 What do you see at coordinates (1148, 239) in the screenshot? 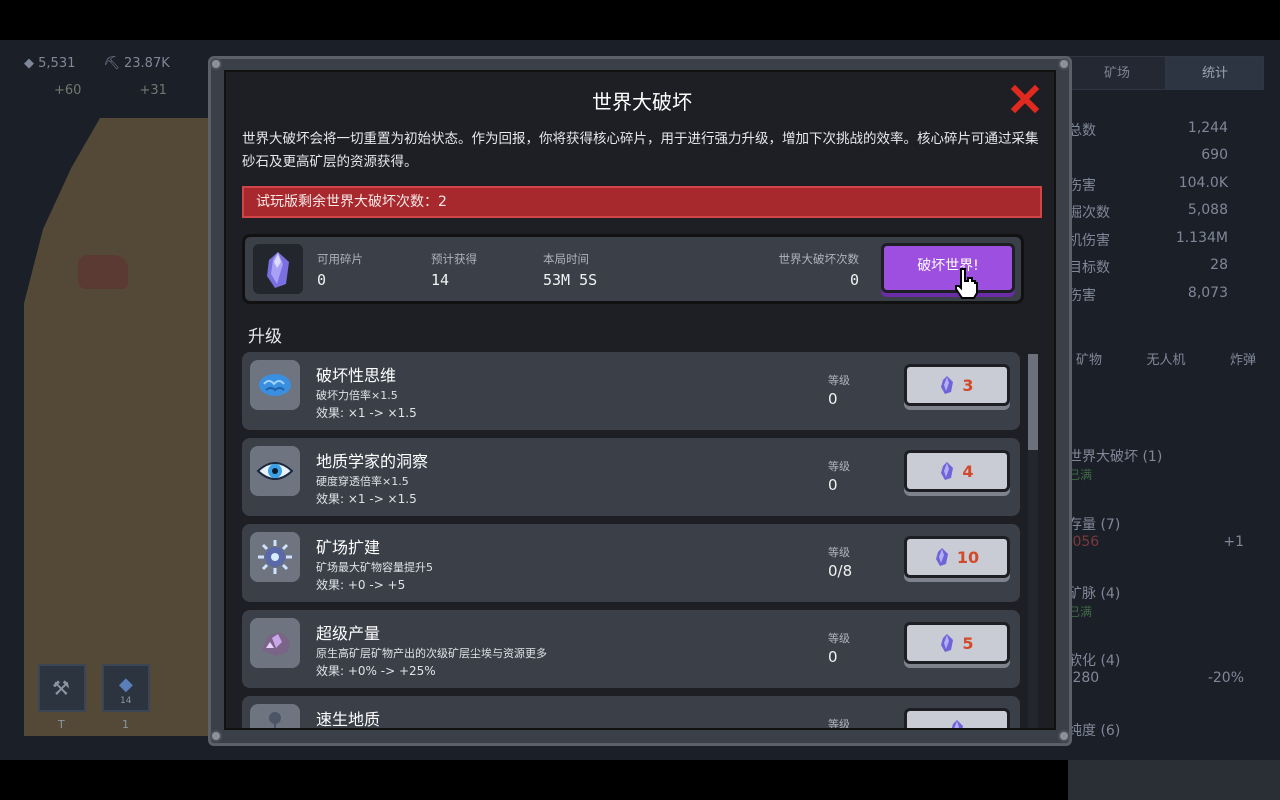
I see `stat-row: 机伤害 1.134M` at bounding box center [1148, 239].